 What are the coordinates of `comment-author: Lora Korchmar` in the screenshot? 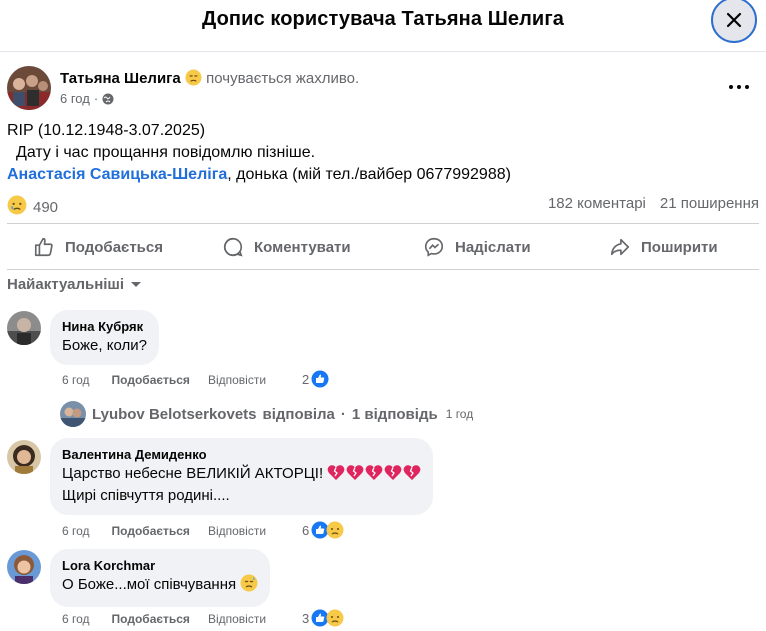 It's located at (160, 565).